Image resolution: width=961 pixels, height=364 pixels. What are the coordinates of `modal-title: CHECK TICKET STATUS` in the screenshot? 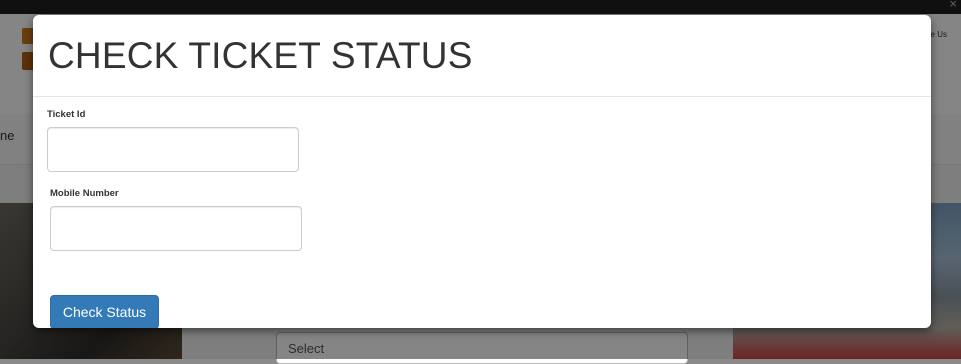 It's located at (260, 55).